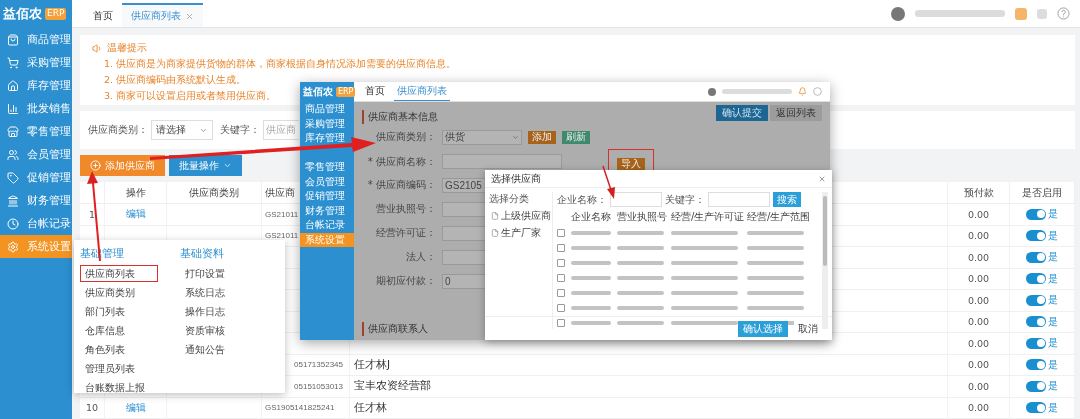  I want to click on bell-icon, so click(802, 91).